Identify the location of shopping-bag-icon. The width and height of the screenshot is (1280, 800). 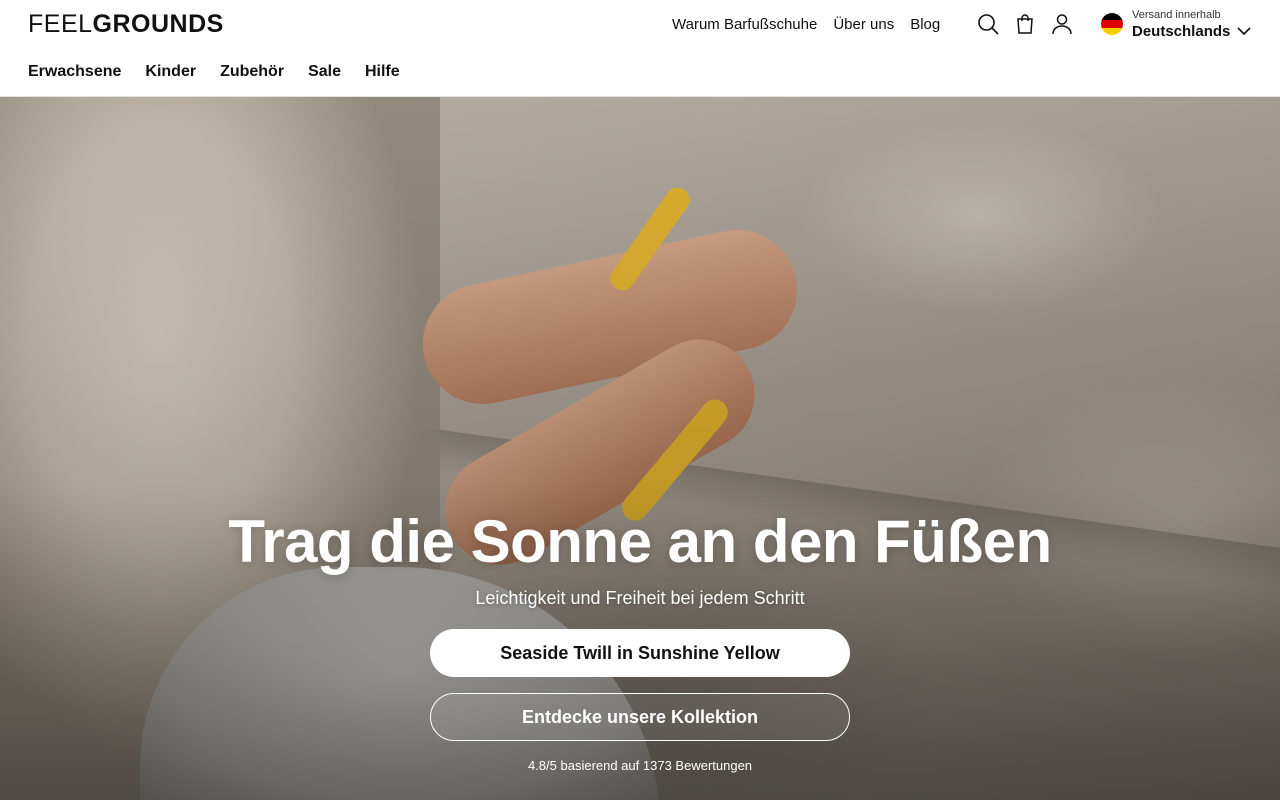
(1025, 24).